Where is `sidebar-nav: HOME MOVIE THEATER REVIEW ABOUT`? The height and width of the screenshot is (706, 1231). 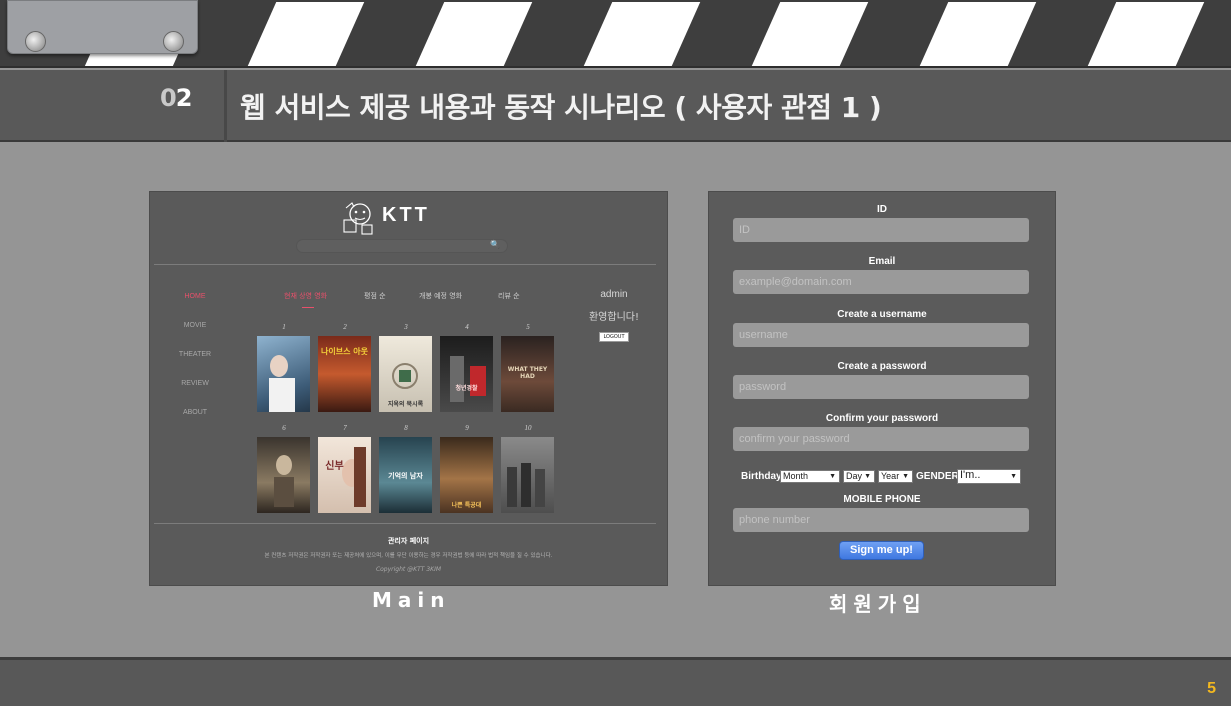 sidebar-nav: HOME MOVIE THEATER REVIEW ABOUT is located at coordinates (195, 365).